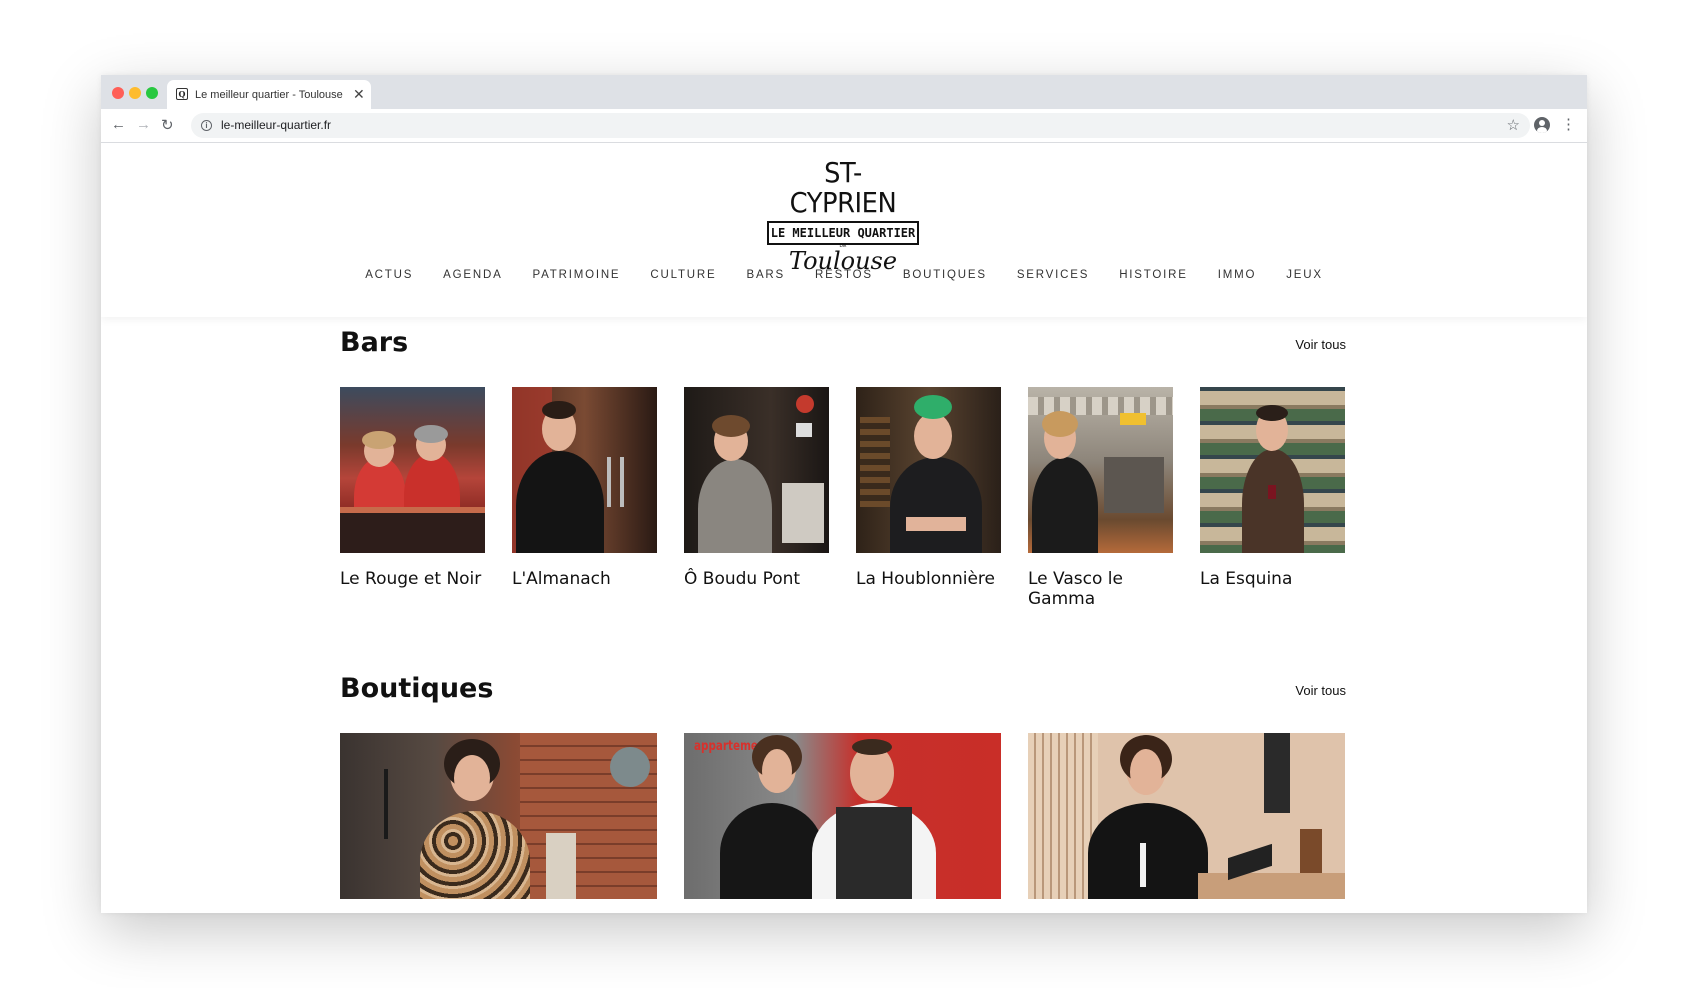 The width and height of the screenshot is (1686, 988). I want to click on nav-item-immo: IMMO, so click(1237, 275).